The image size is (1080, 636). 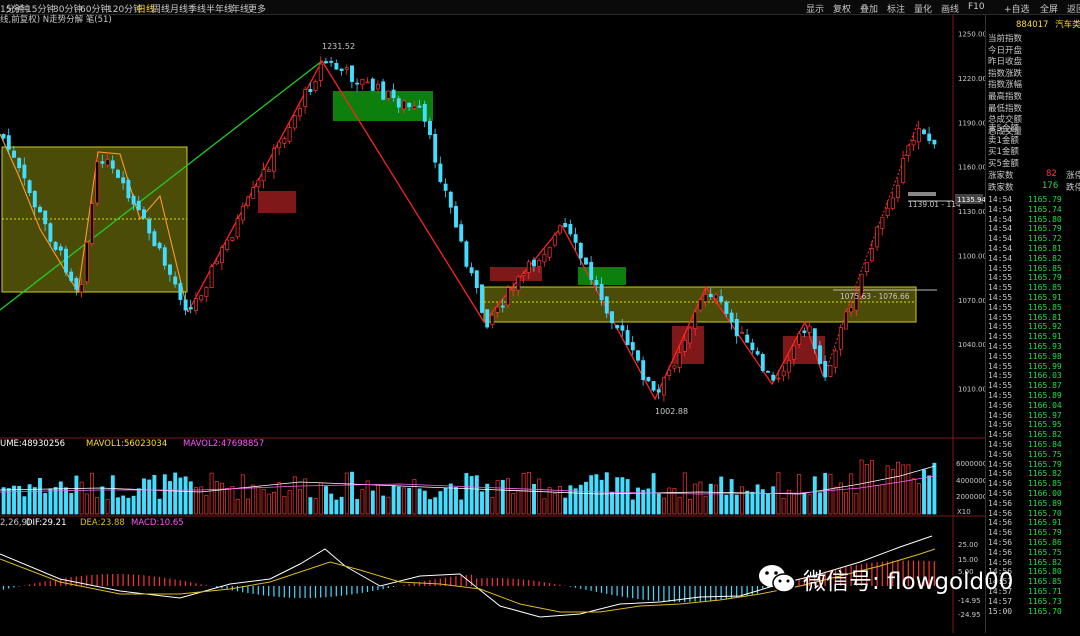 I want to click on tick-row: 14:55 1165.89, so click(x=1025, y=395).